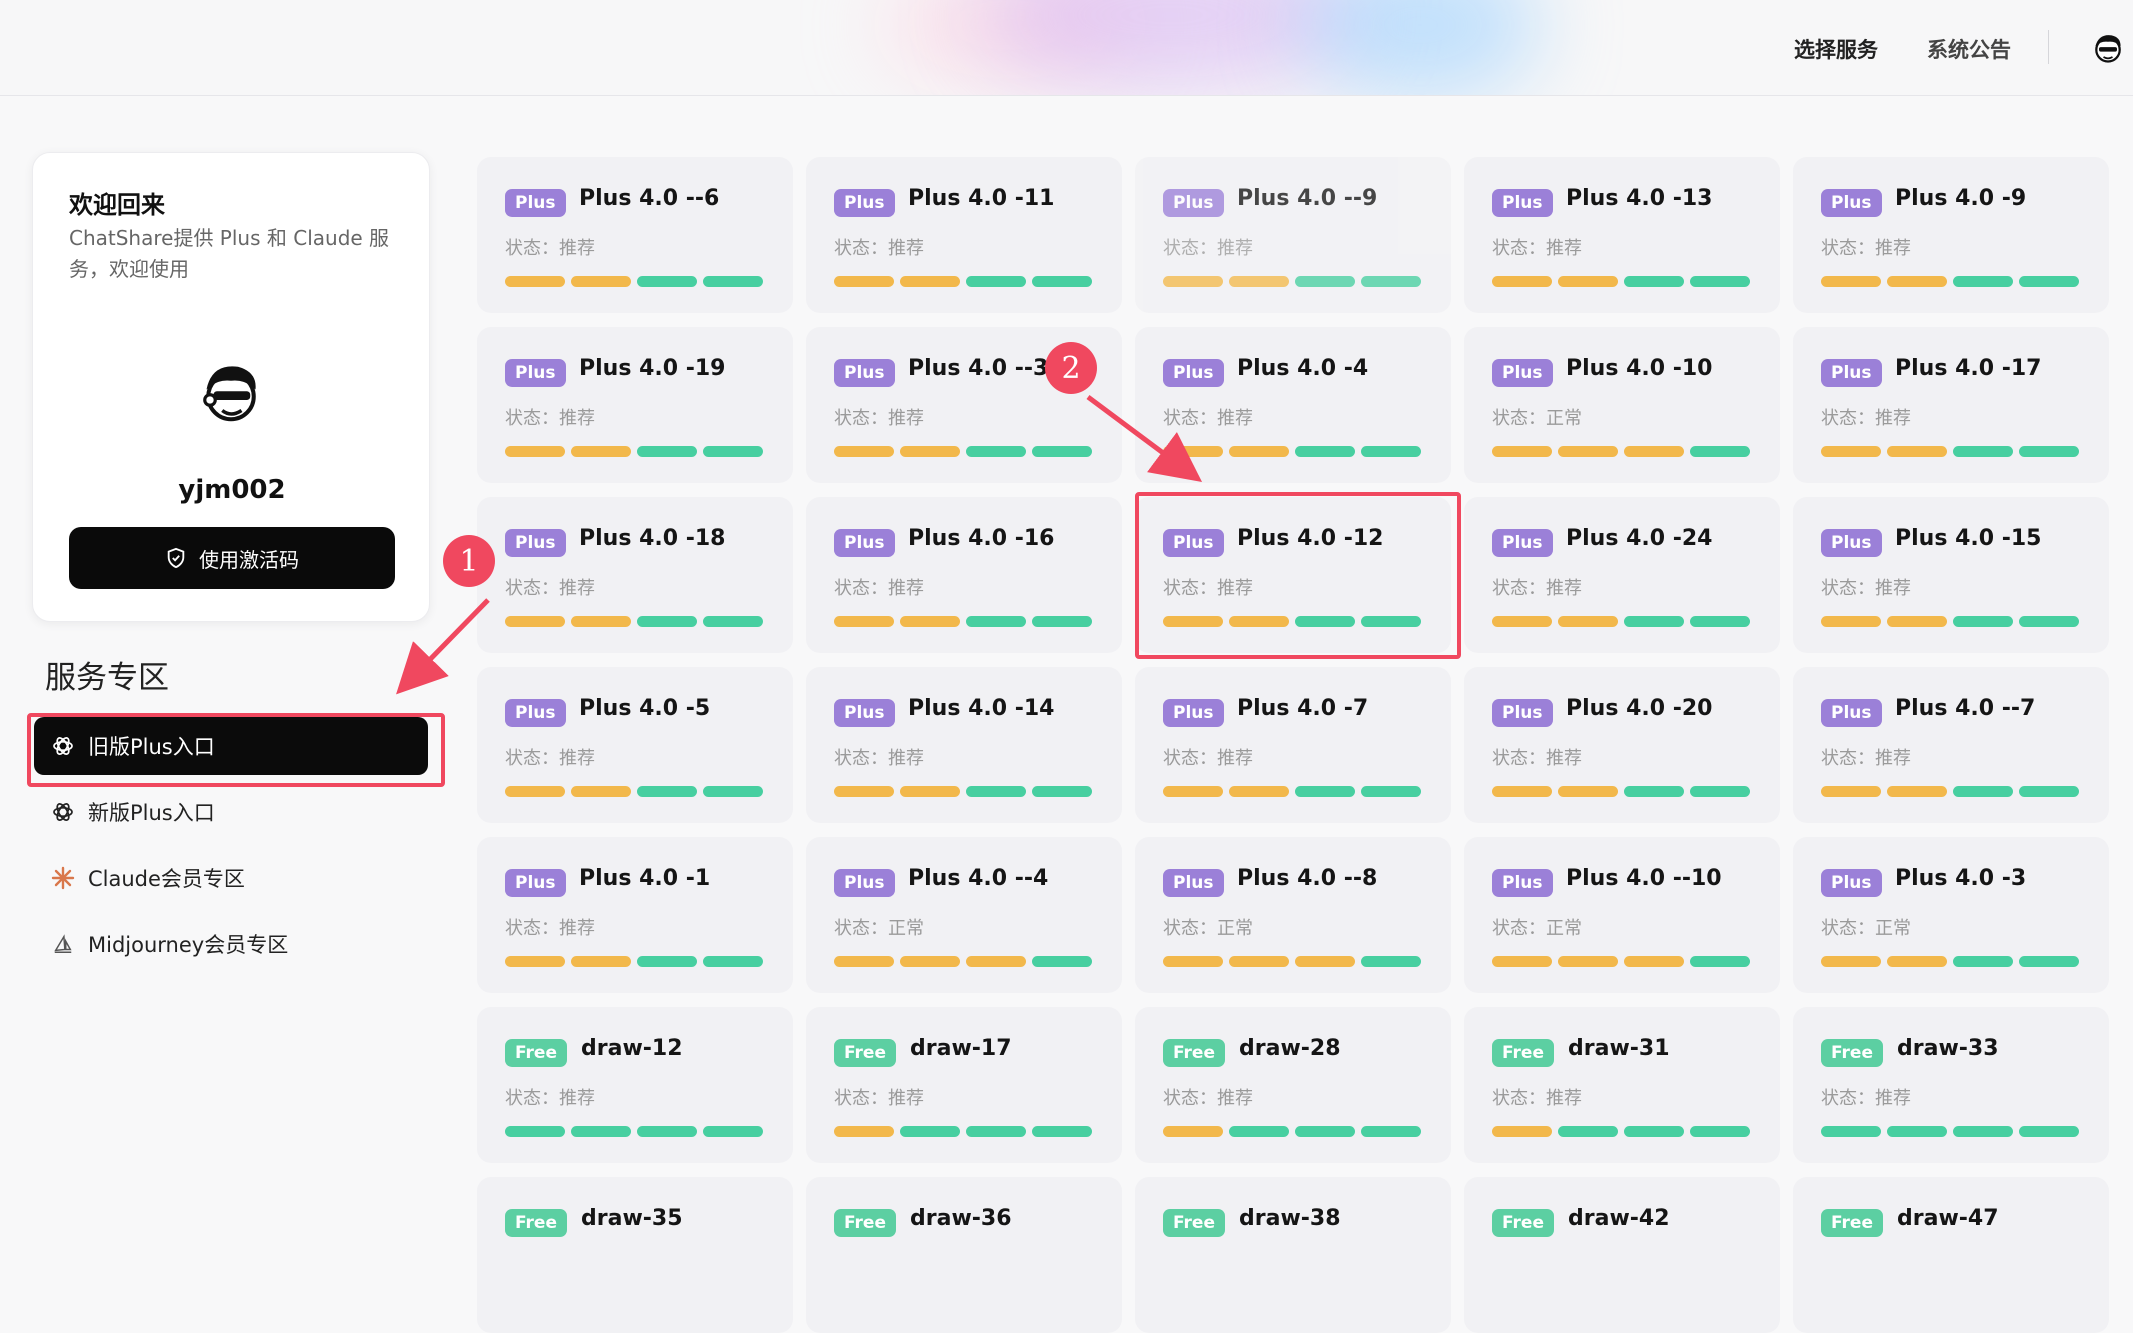 The height and width of the screenshot is (1333, 2133). I want to click on annotation-marker-2: 2, so click(1071, 368).